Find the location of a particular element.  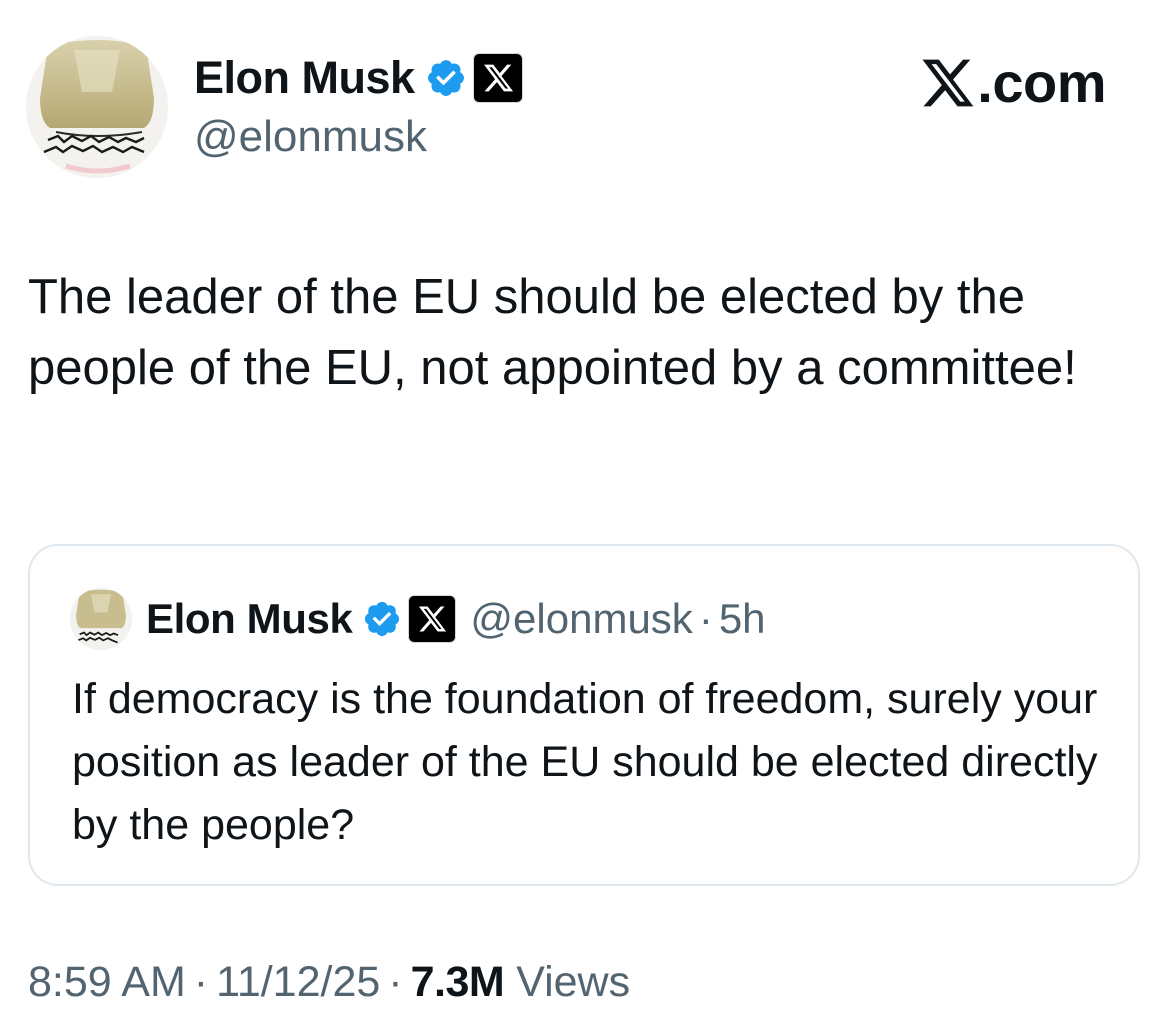

author-avatar is located at coordinates (97, 107).